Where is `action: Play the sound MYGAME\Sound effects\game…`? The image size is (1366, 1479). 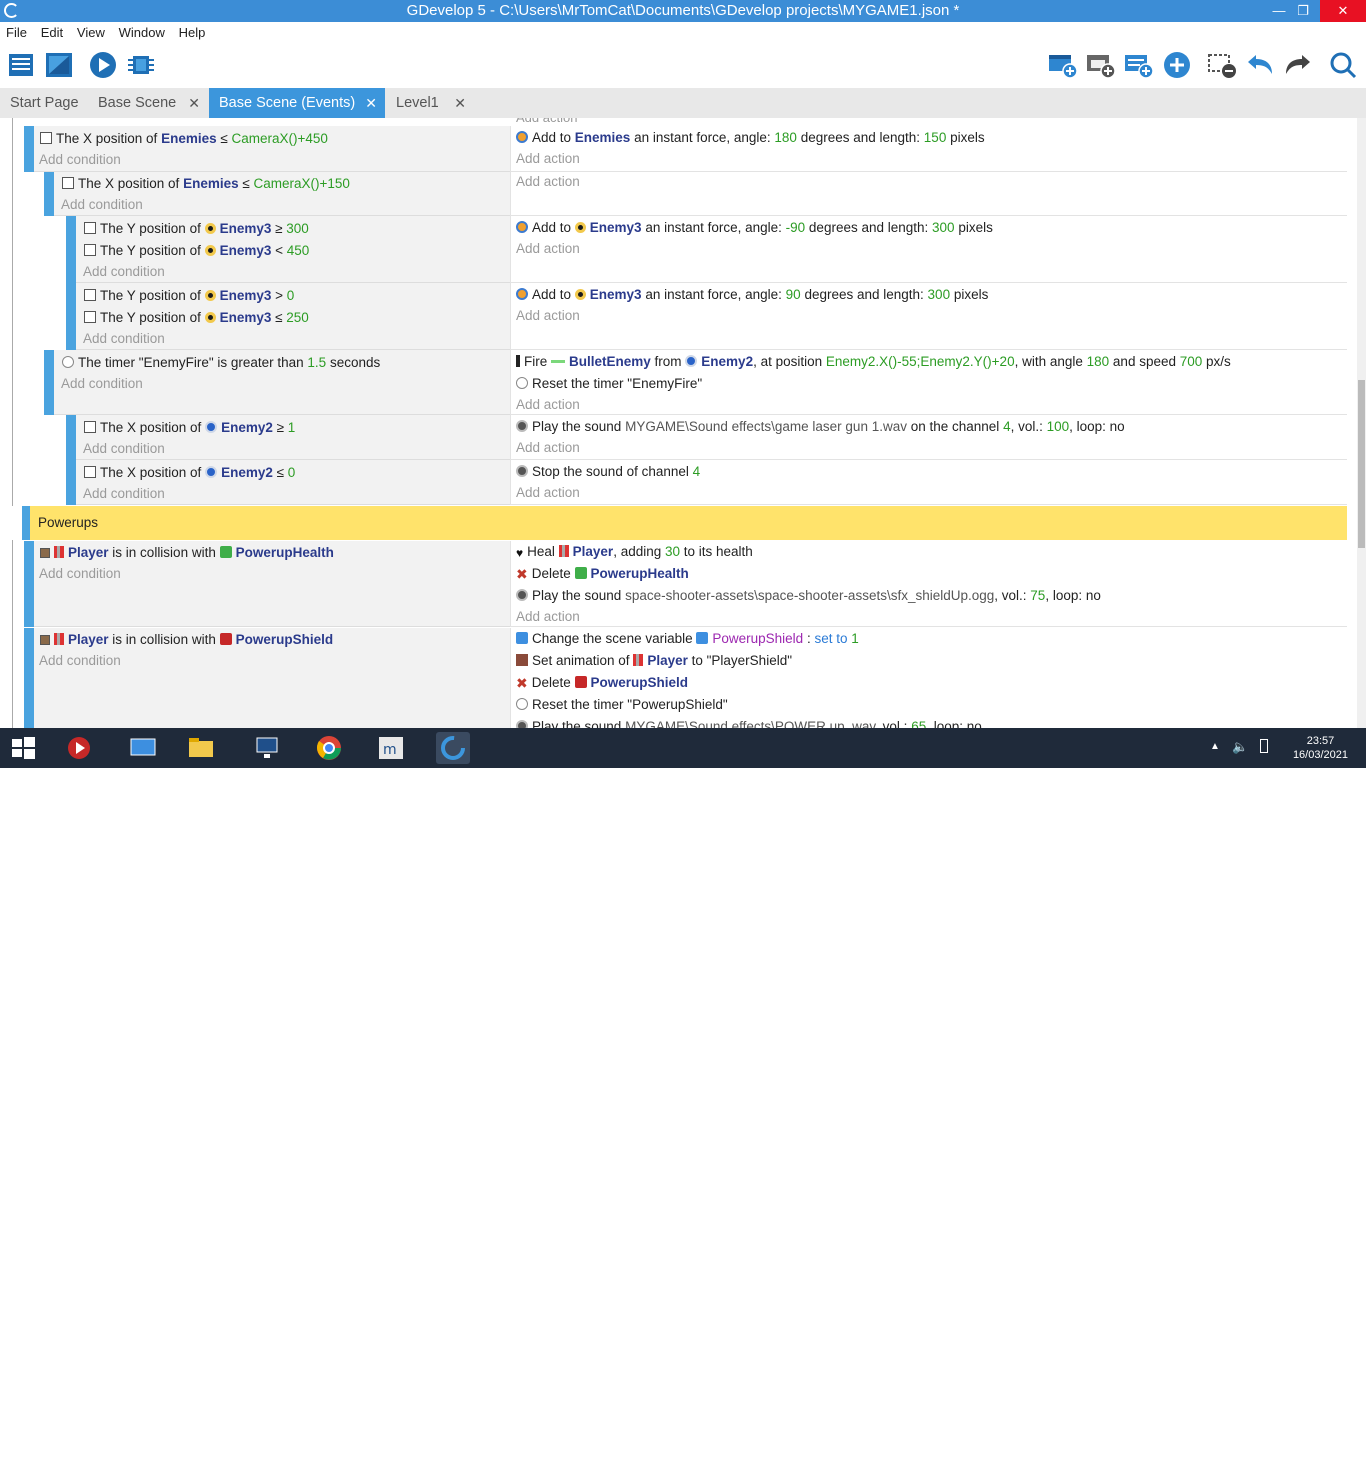
action: Play the sound MYGAME\Sound effects\game… is located at coordinates (820, 427).